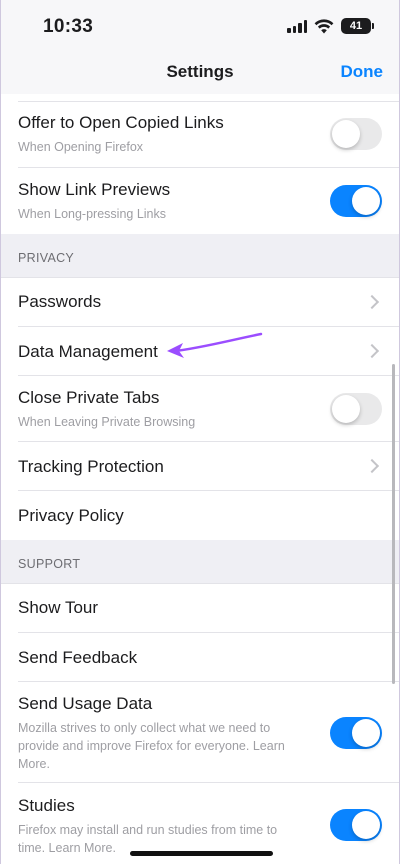  I want to click on page-title: Settings, so click(200, 71).